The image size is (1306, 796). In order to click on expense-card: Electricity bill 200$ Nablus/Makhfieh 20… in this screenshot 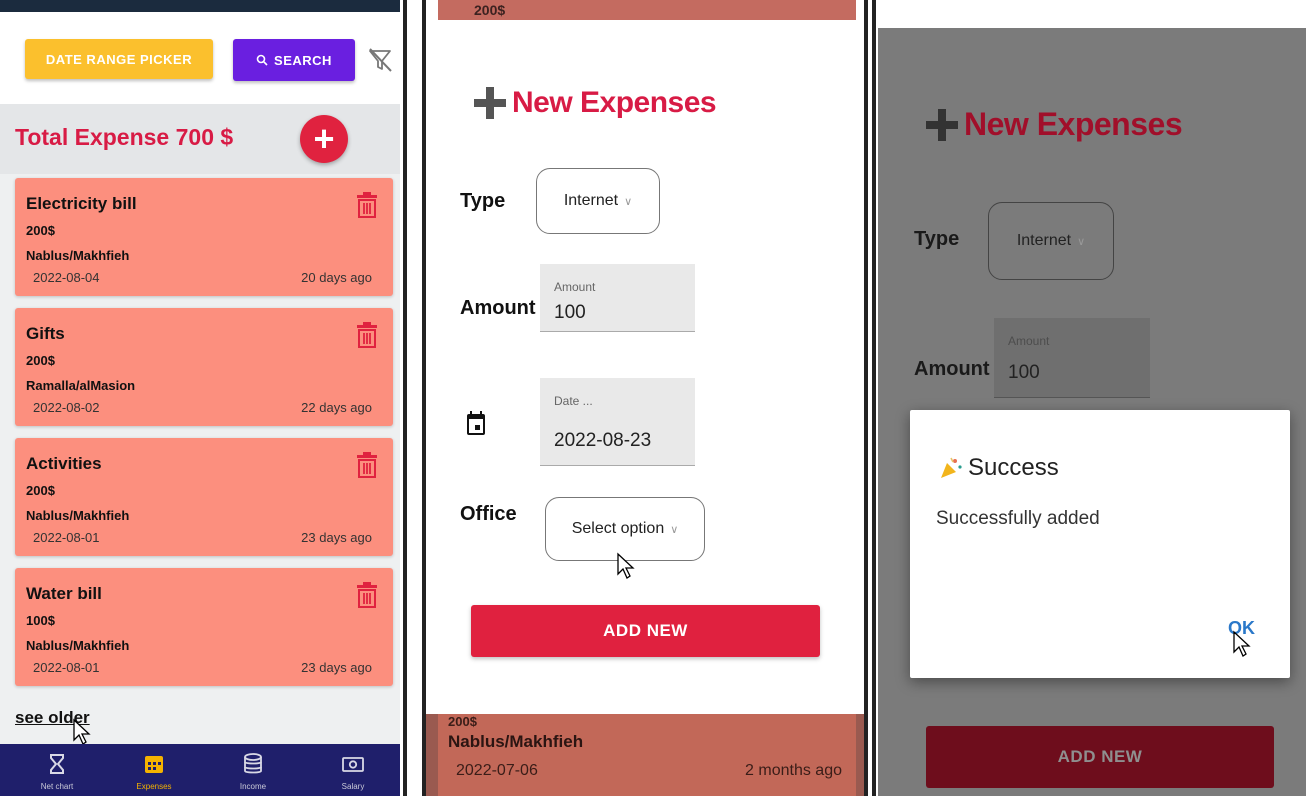, I will do `click(204, 237)`.